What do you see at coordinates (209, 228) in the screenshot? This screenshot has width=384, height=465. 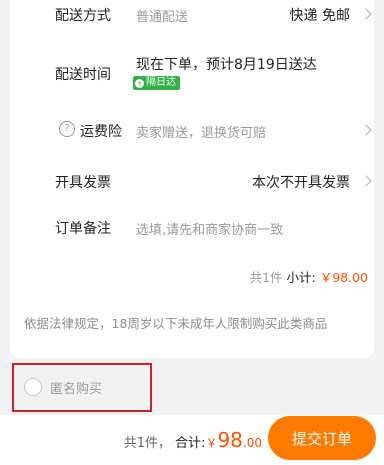 I see `order-remark-input: 选填,请先和商家协商一致` at bounding box center [209, 228].